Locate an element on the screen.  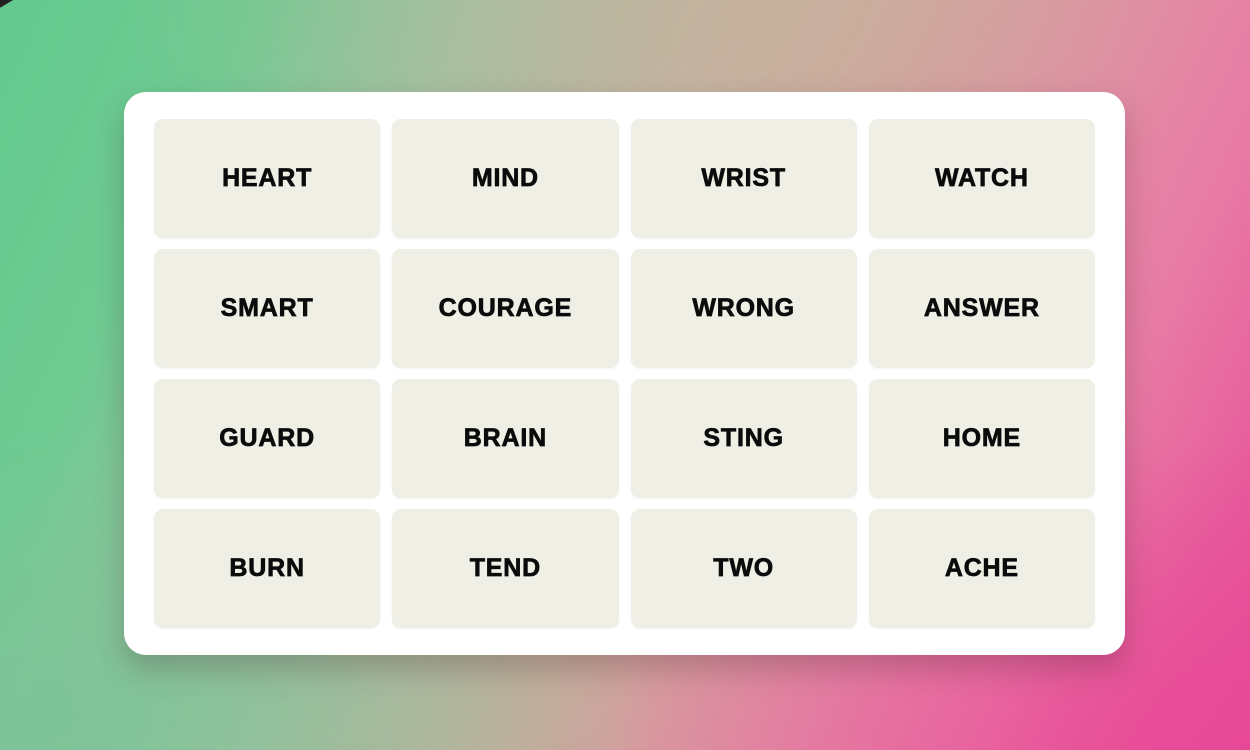
word-tile: HEART is located at coordinates (267, 178).